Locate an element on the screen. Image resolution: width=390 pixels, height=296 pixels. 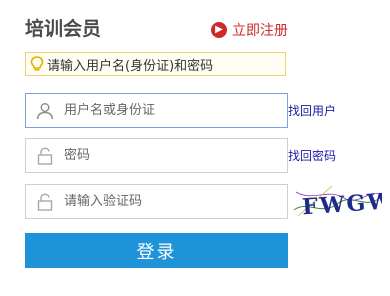
register-label: 立即注册 is located at coordinates (260, 31).